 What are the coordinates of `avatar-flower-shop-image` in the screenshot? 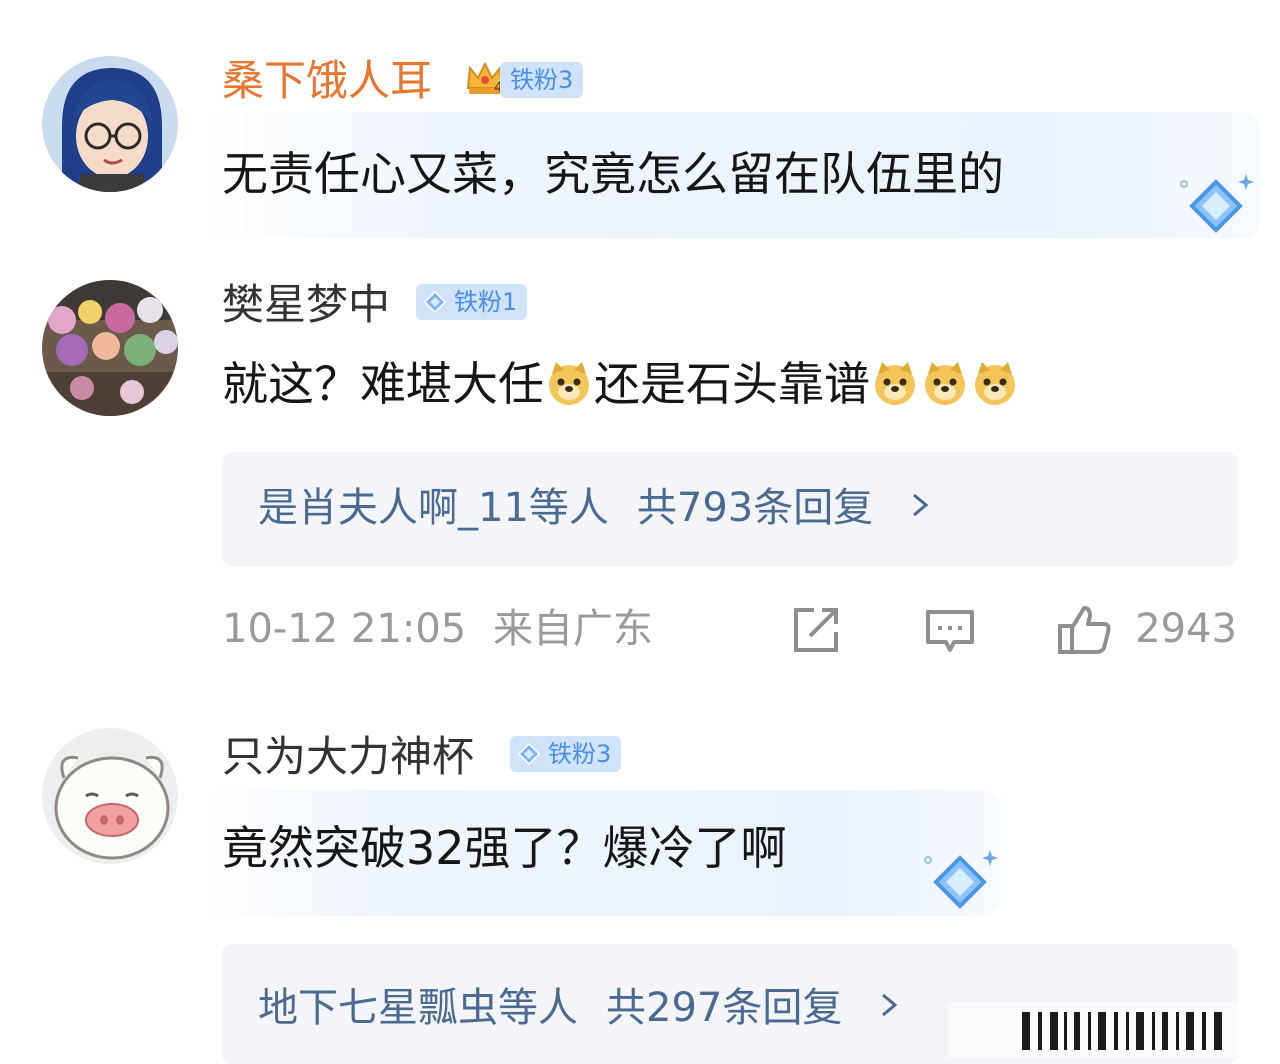 It's located at (110, 348).